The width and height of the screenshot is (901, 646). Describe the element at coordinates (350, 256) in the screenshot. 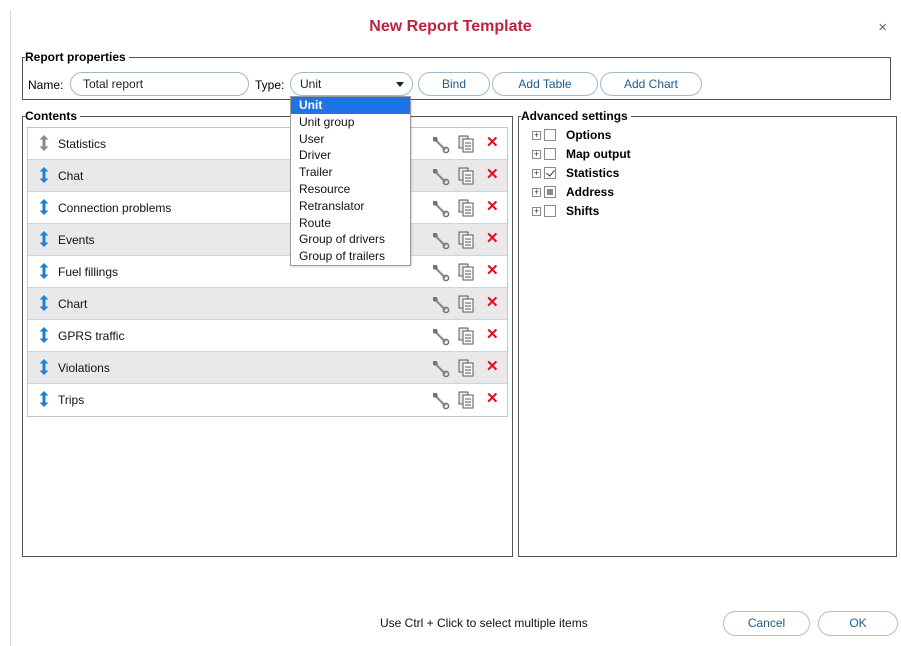

I see `type-option: Group of trailers` at that location.